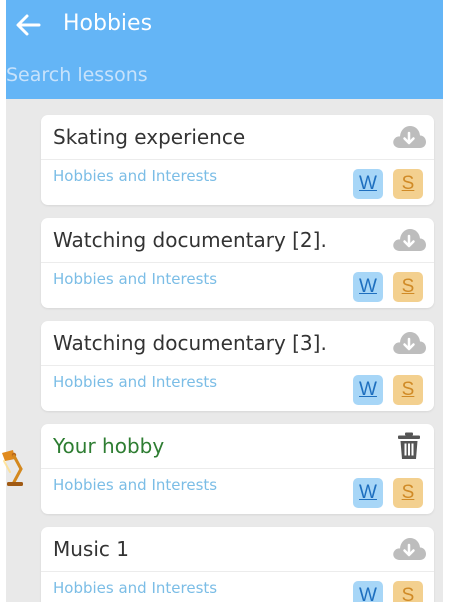 This screenshot has height=602, width=449. What do you see at coordinates (108, 23) in the screenshot?
I see `page-title: Hobbies` at bounding box center [108, 23].